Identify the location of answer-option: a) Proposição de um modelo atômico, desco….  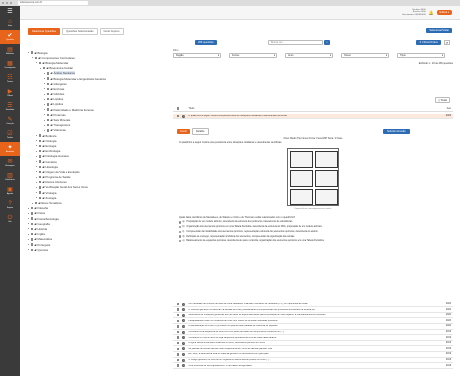
(313, 222).